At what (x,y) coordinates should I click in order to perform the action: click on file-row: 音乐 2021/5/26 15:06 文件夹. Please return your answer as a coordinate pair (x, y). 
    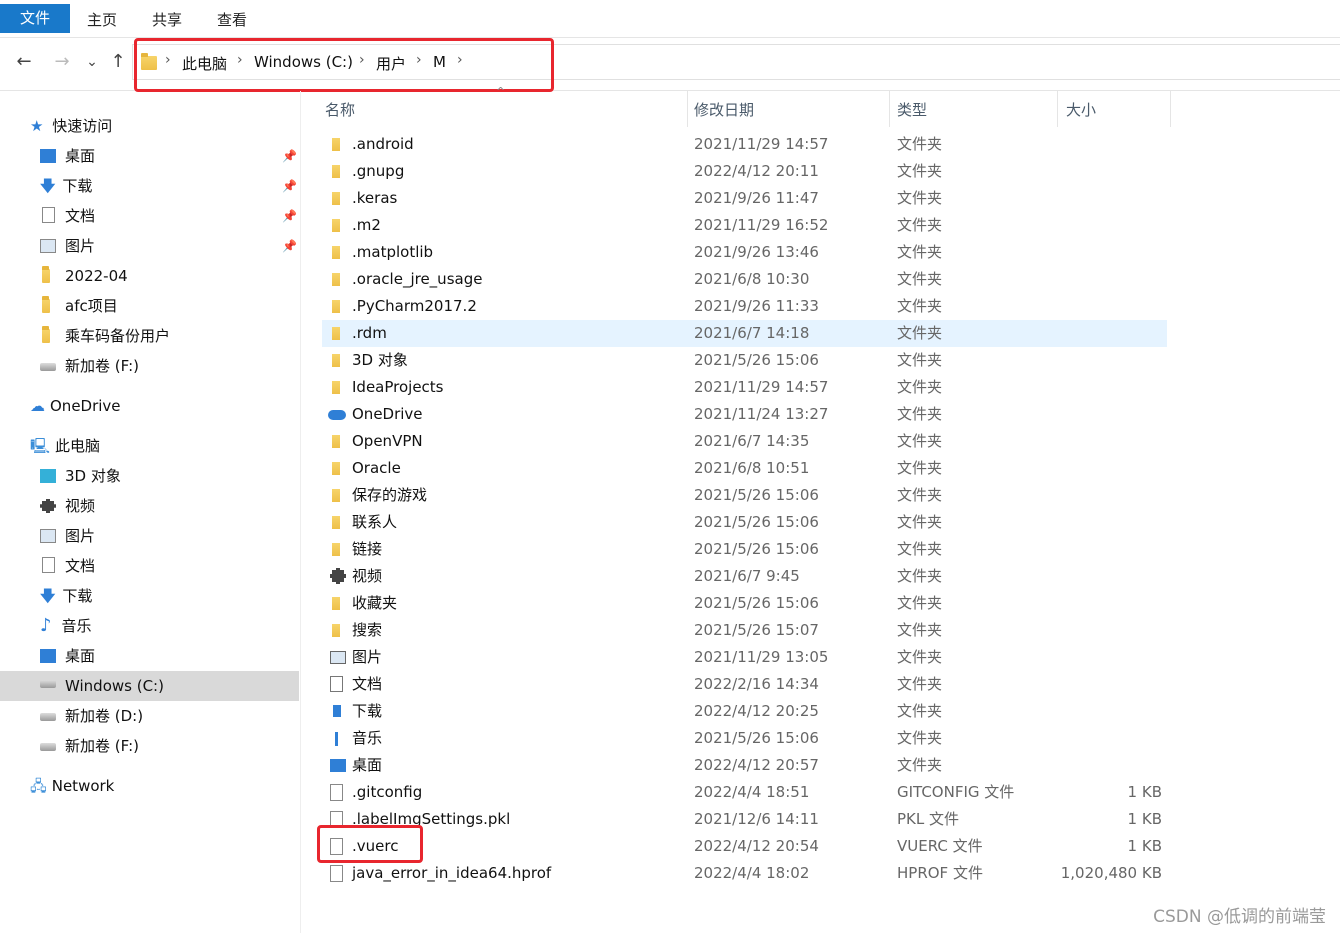
    Looking at the image, I should click on (744, 738).